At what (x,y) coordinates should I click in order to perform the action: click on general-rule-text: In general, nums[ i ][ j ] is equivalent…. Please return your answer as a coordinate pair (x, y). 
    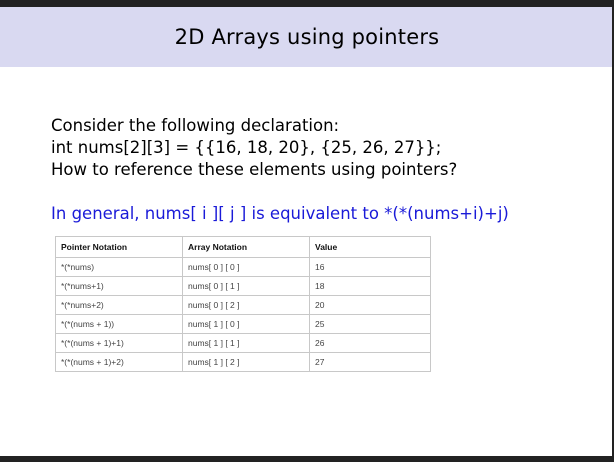
    Looking at the image, I should click on (280, 213).